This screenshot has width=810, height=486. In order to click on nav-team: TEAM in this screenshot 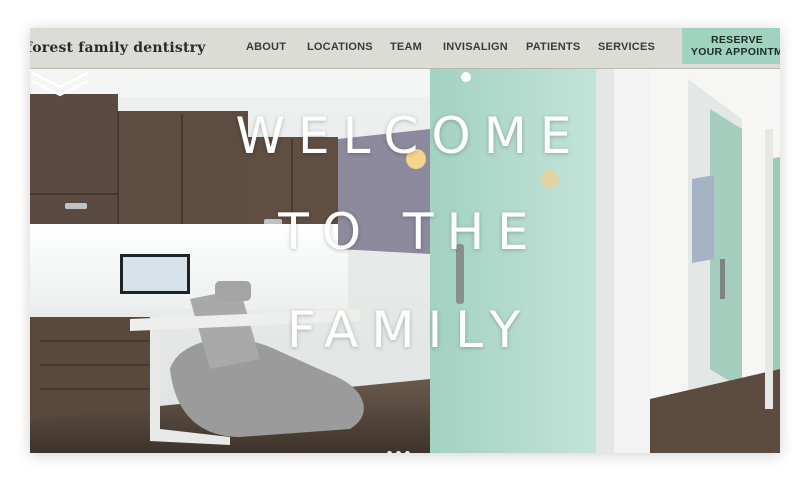, I will do `click(406, 47)`.